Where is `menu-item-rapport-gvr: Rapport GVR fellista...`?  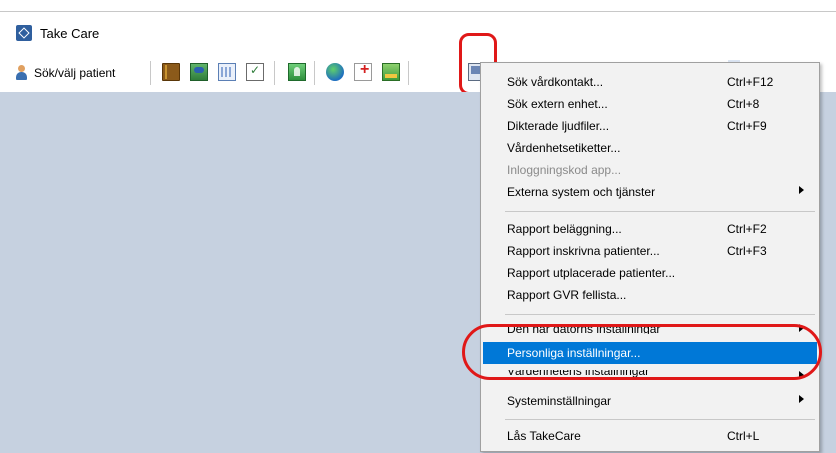
menu-item-rapport-gvr: Rapport GVR fellista... is located at coordinates (650, 295).